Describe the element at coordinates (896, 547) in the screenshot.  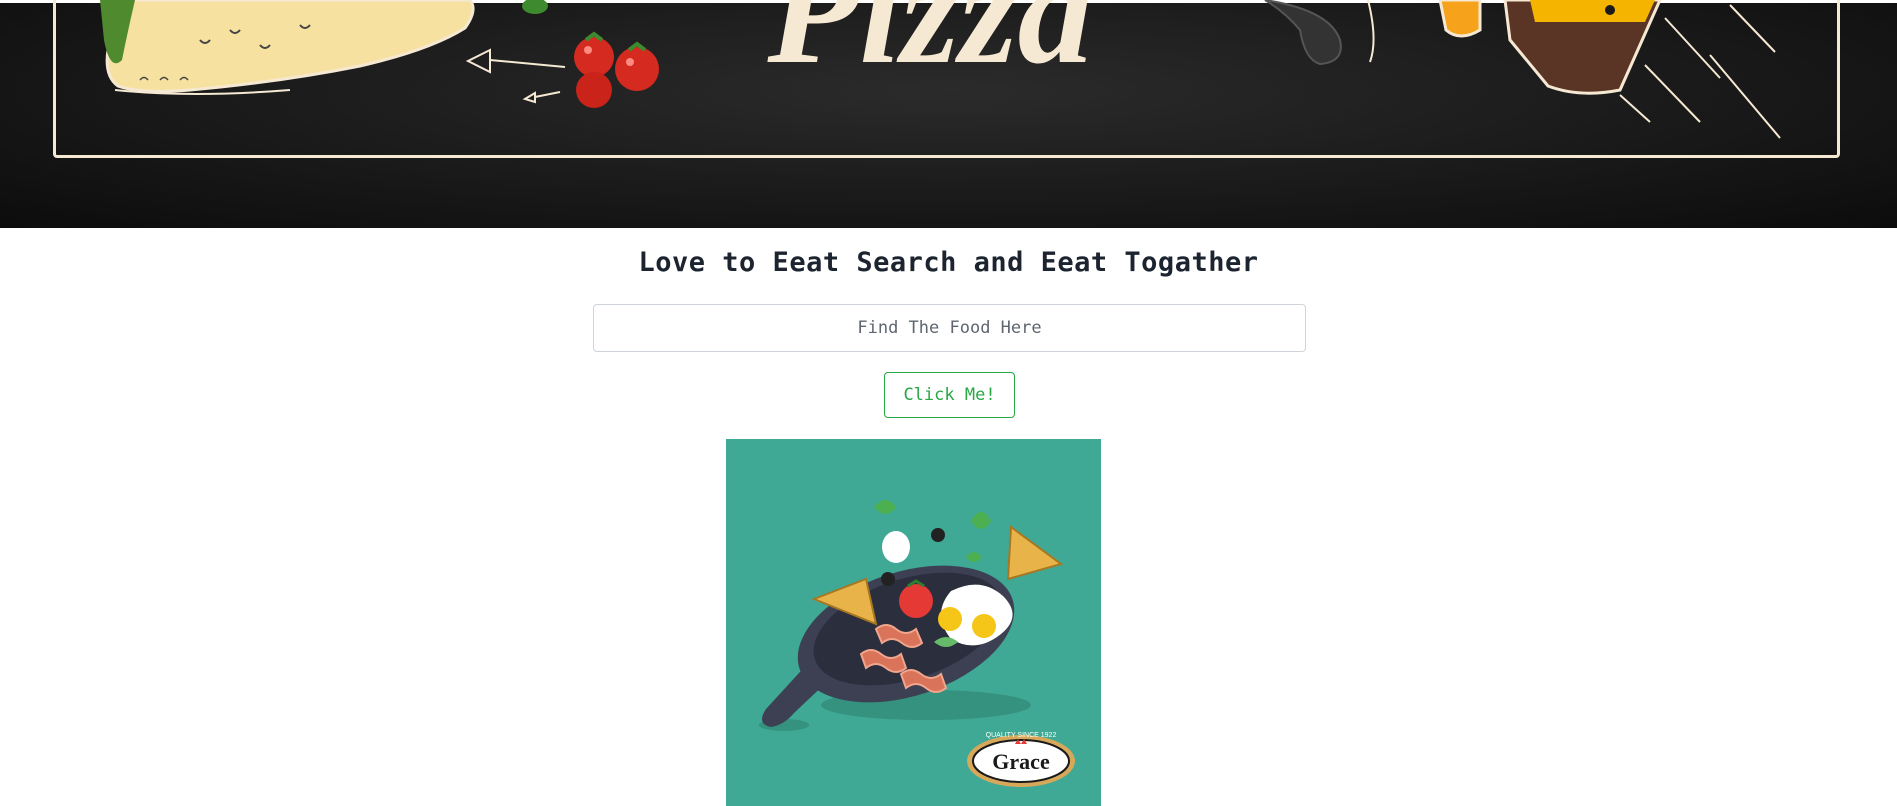
I see `garlic-shape` at that location.